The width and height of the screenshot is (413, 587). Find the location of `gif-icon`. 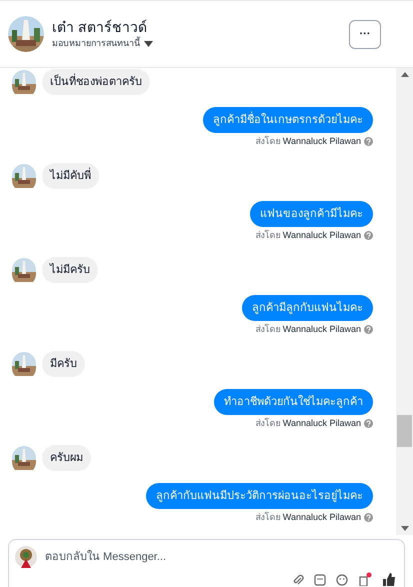

gif-icon is located at coordinates (320, 580).